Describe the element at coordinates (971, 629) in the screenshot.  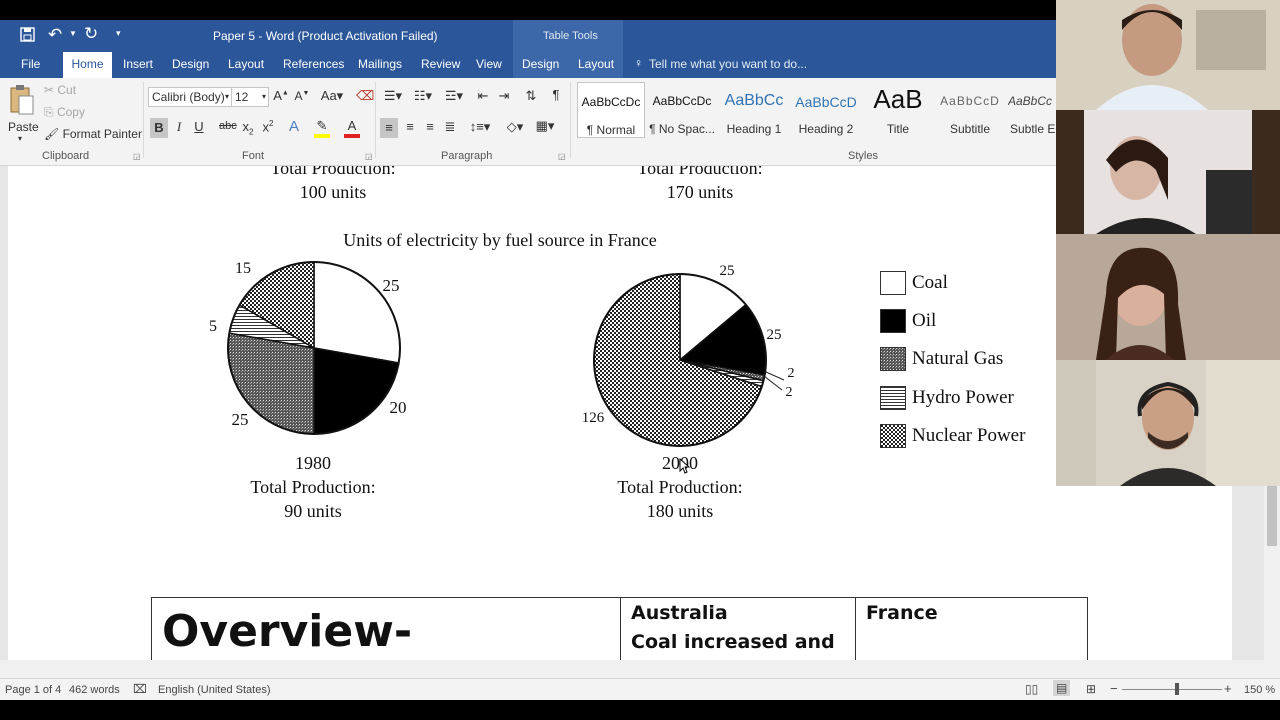
I see `table-cell-france: France` at that location.